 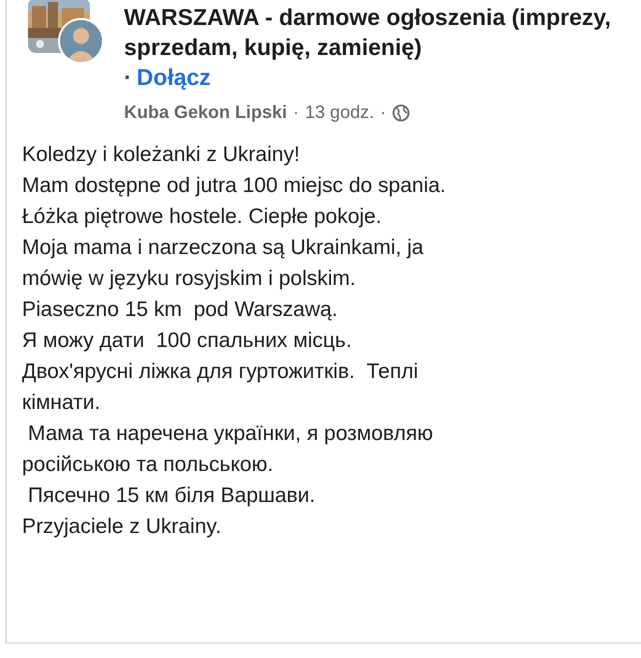 I want to click on post-text-line: Двох'ярусні ліжка для гуртожитків. Теплі, so click(x=221, y=372).